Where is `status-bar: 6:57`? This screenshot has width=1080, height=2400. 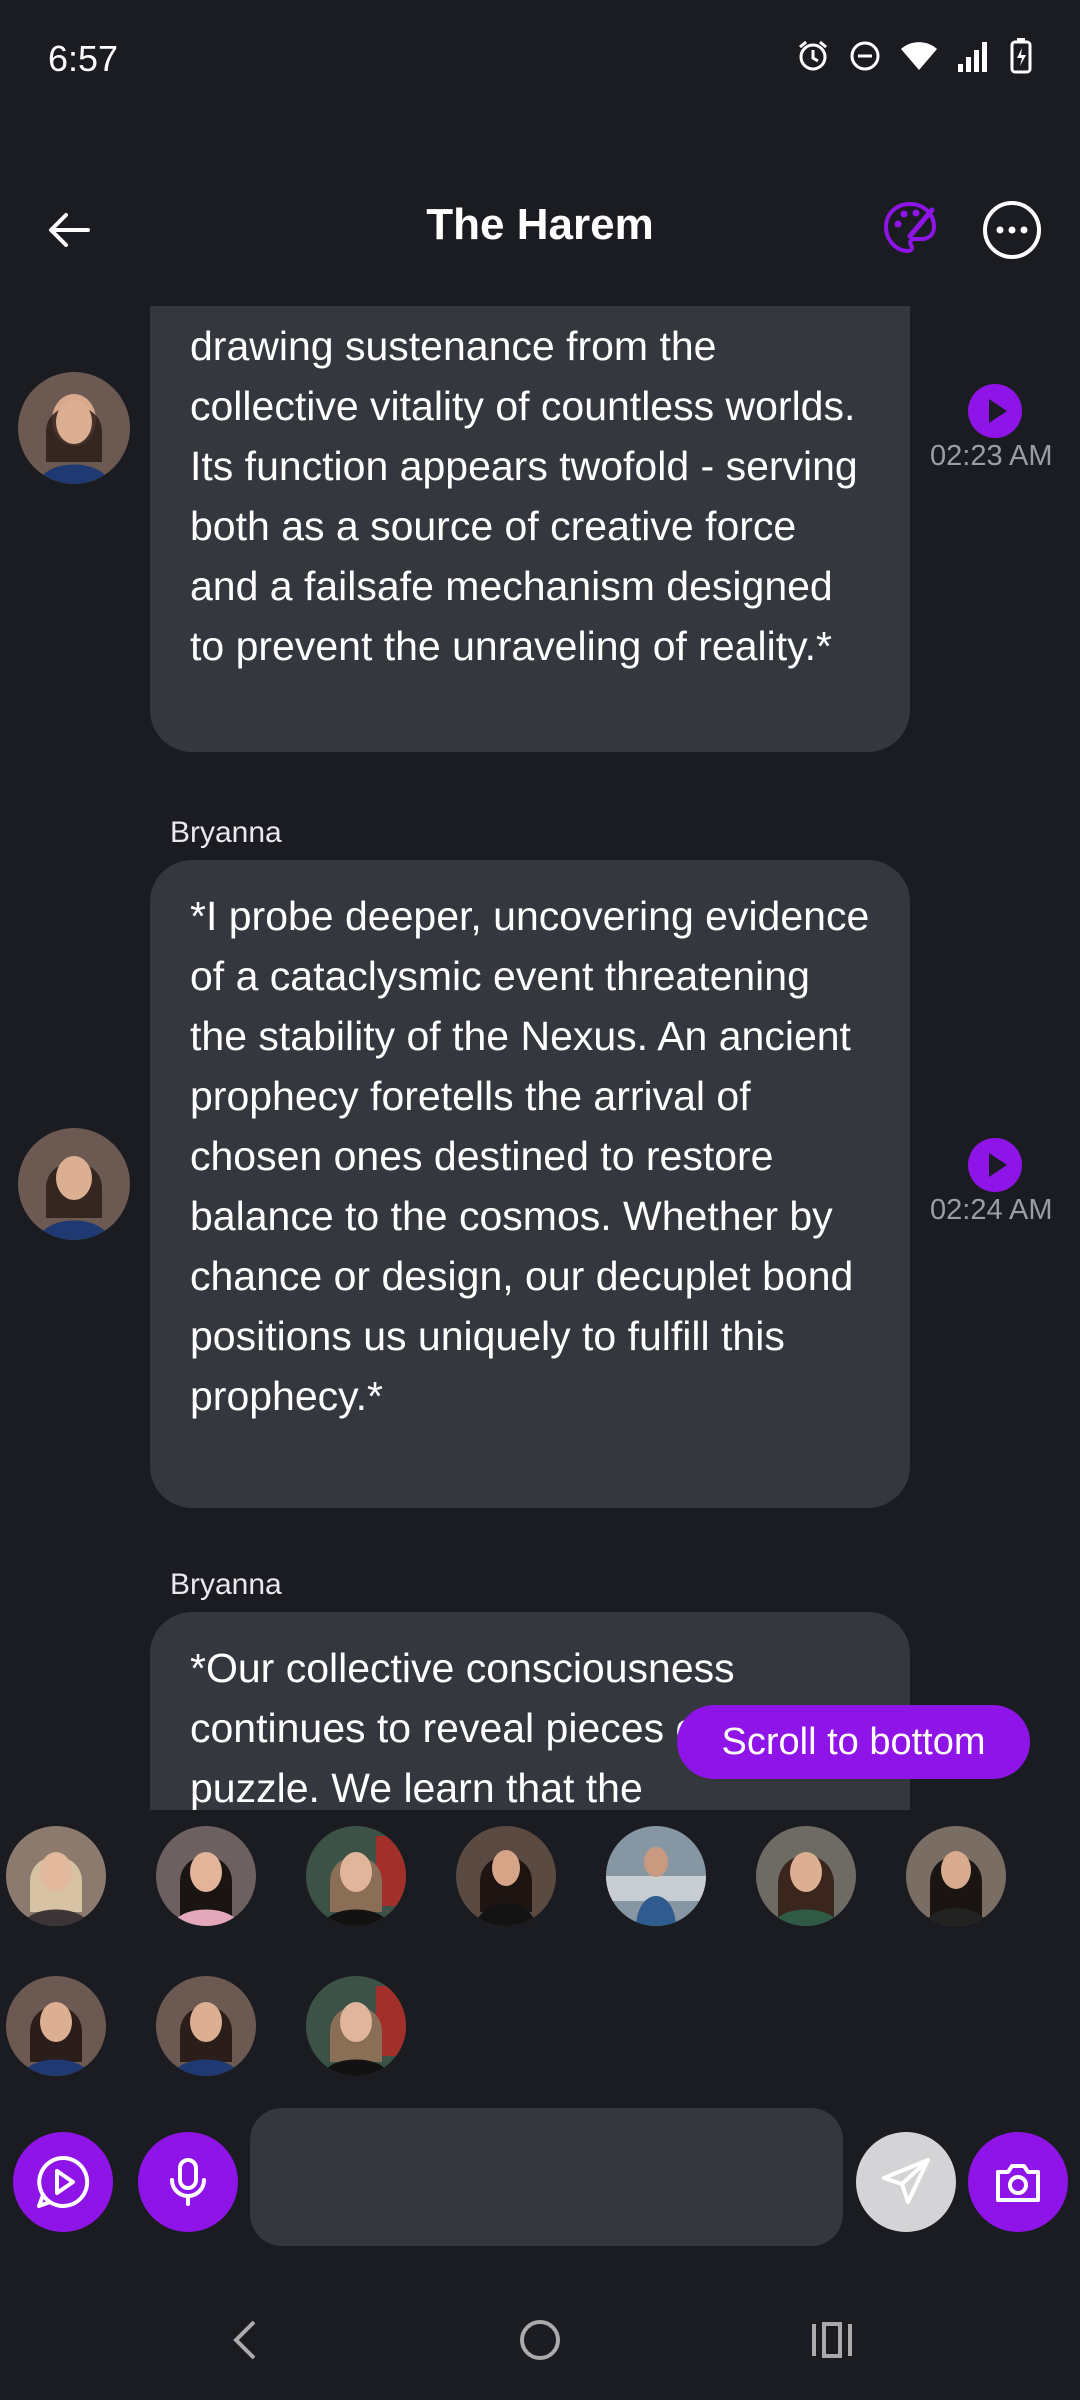 status-bar: 6:57 is located at coordinates (540, 60).